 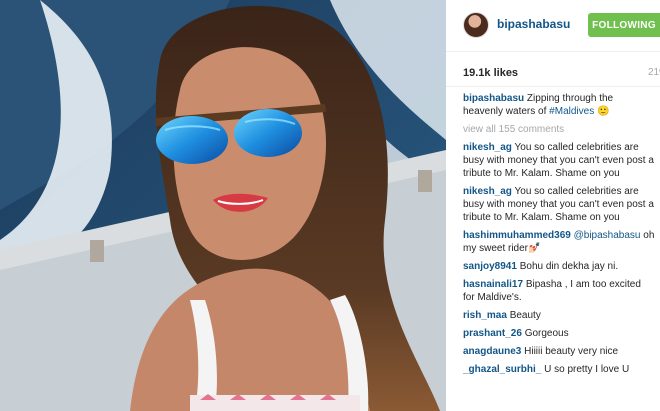 What do you see at coordinates (492, 351) in the screenshot?
I see `comment-username: anagdaune3` at bounding box center [492, 351].